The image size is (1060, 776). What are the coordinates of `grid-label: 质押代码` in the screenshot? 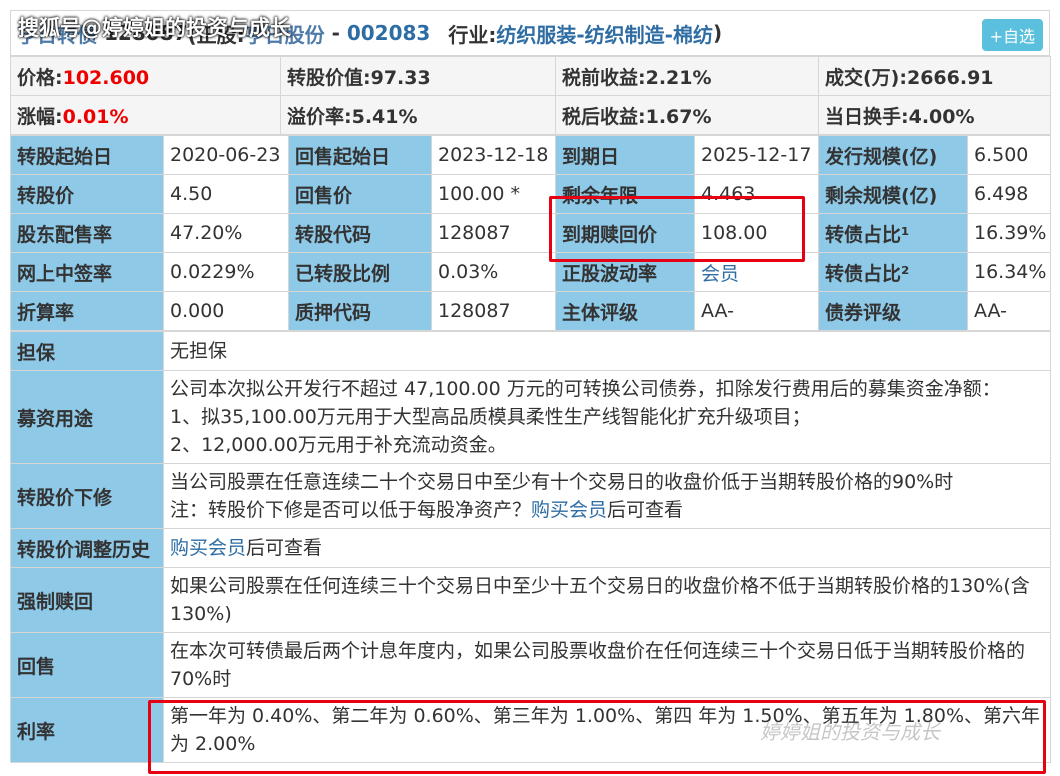 It's located at (360, 311).